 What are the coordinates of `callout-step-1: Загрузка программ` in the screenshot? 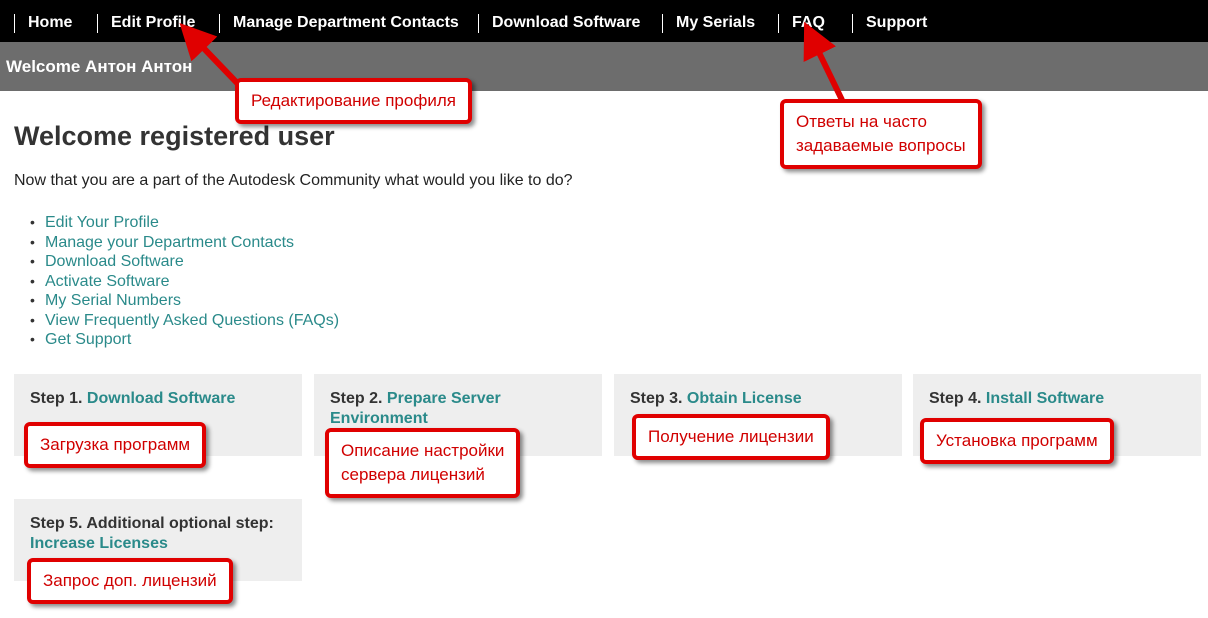 It's located at (115, 445).